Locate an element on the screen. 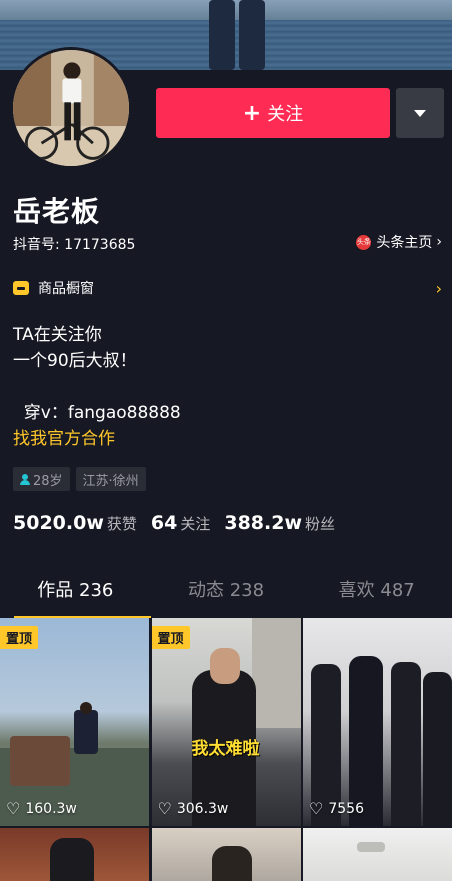  video-likes: ♡ 306.3w is located at coordinates (193, 808).